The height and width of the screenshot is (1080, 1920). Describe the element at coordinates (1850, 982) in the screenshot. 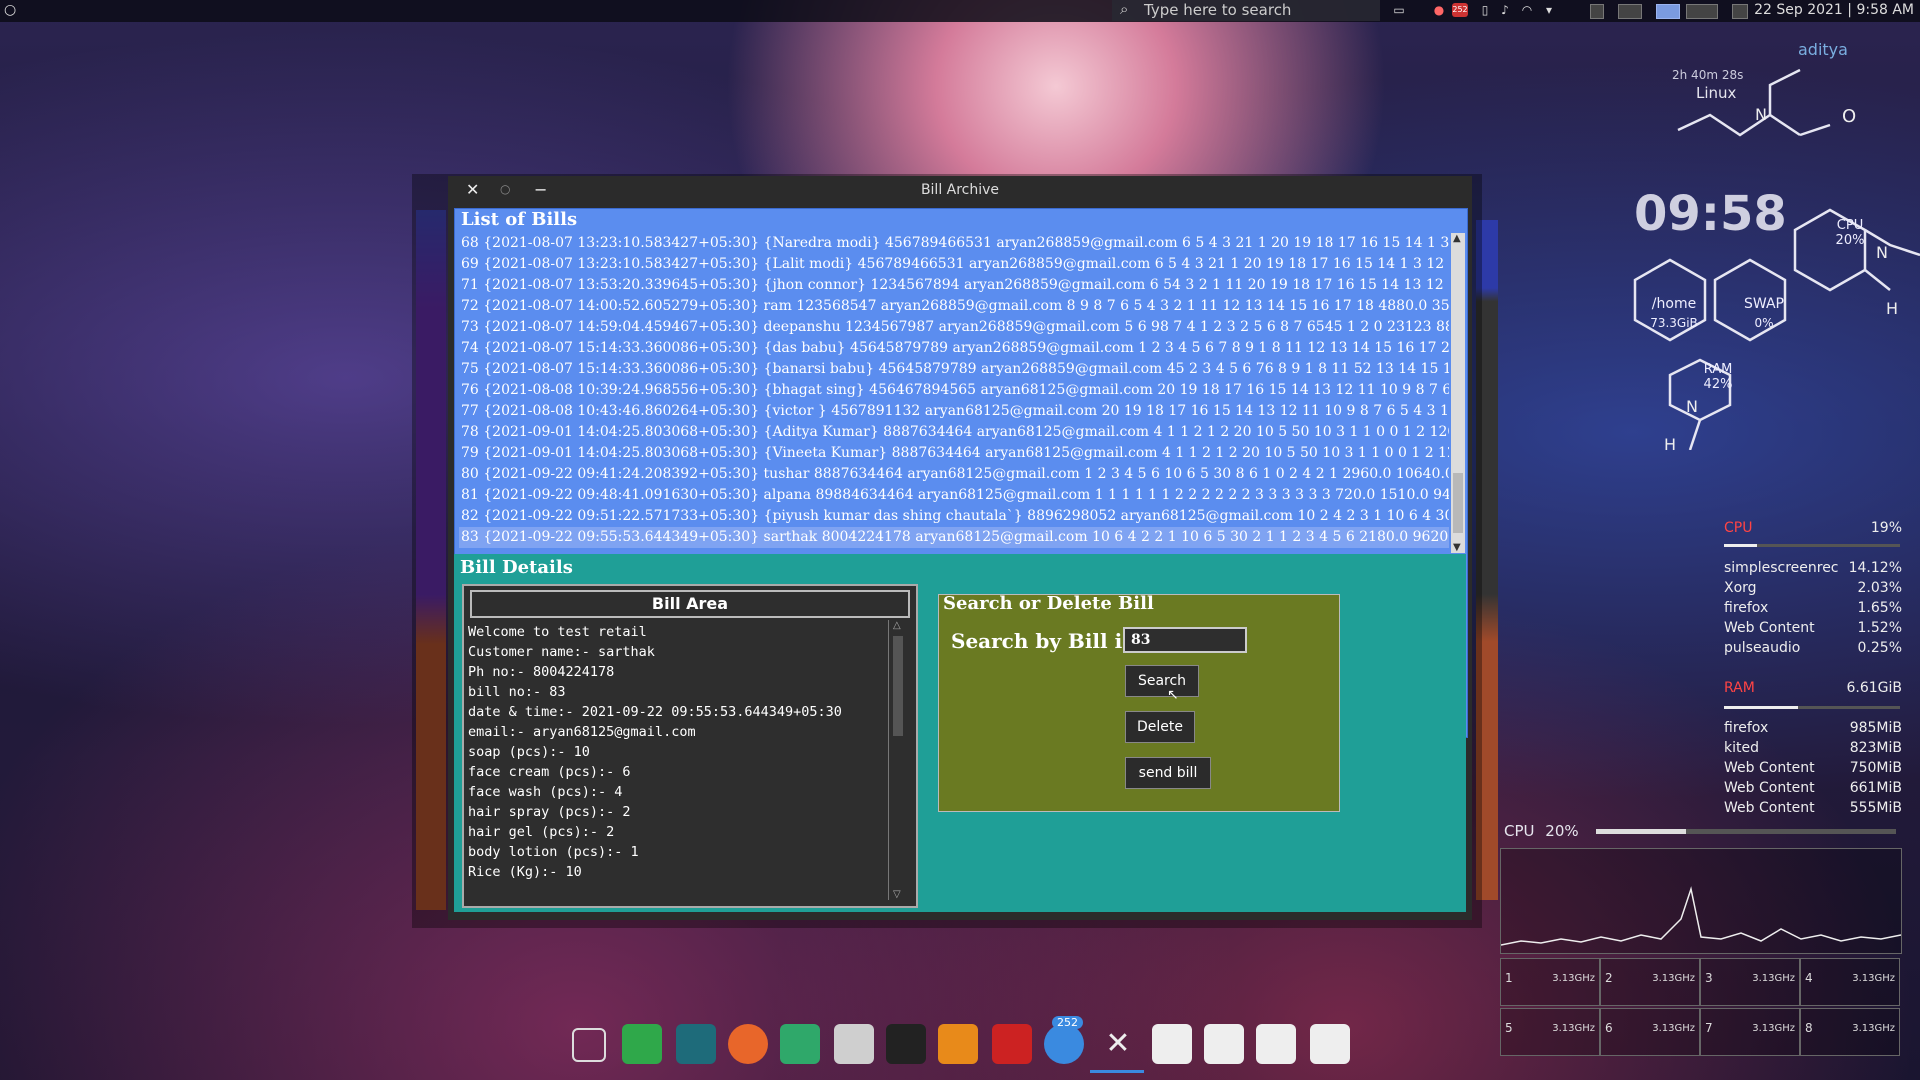

I see `core-cell: 4 3.13GHz` at that location.